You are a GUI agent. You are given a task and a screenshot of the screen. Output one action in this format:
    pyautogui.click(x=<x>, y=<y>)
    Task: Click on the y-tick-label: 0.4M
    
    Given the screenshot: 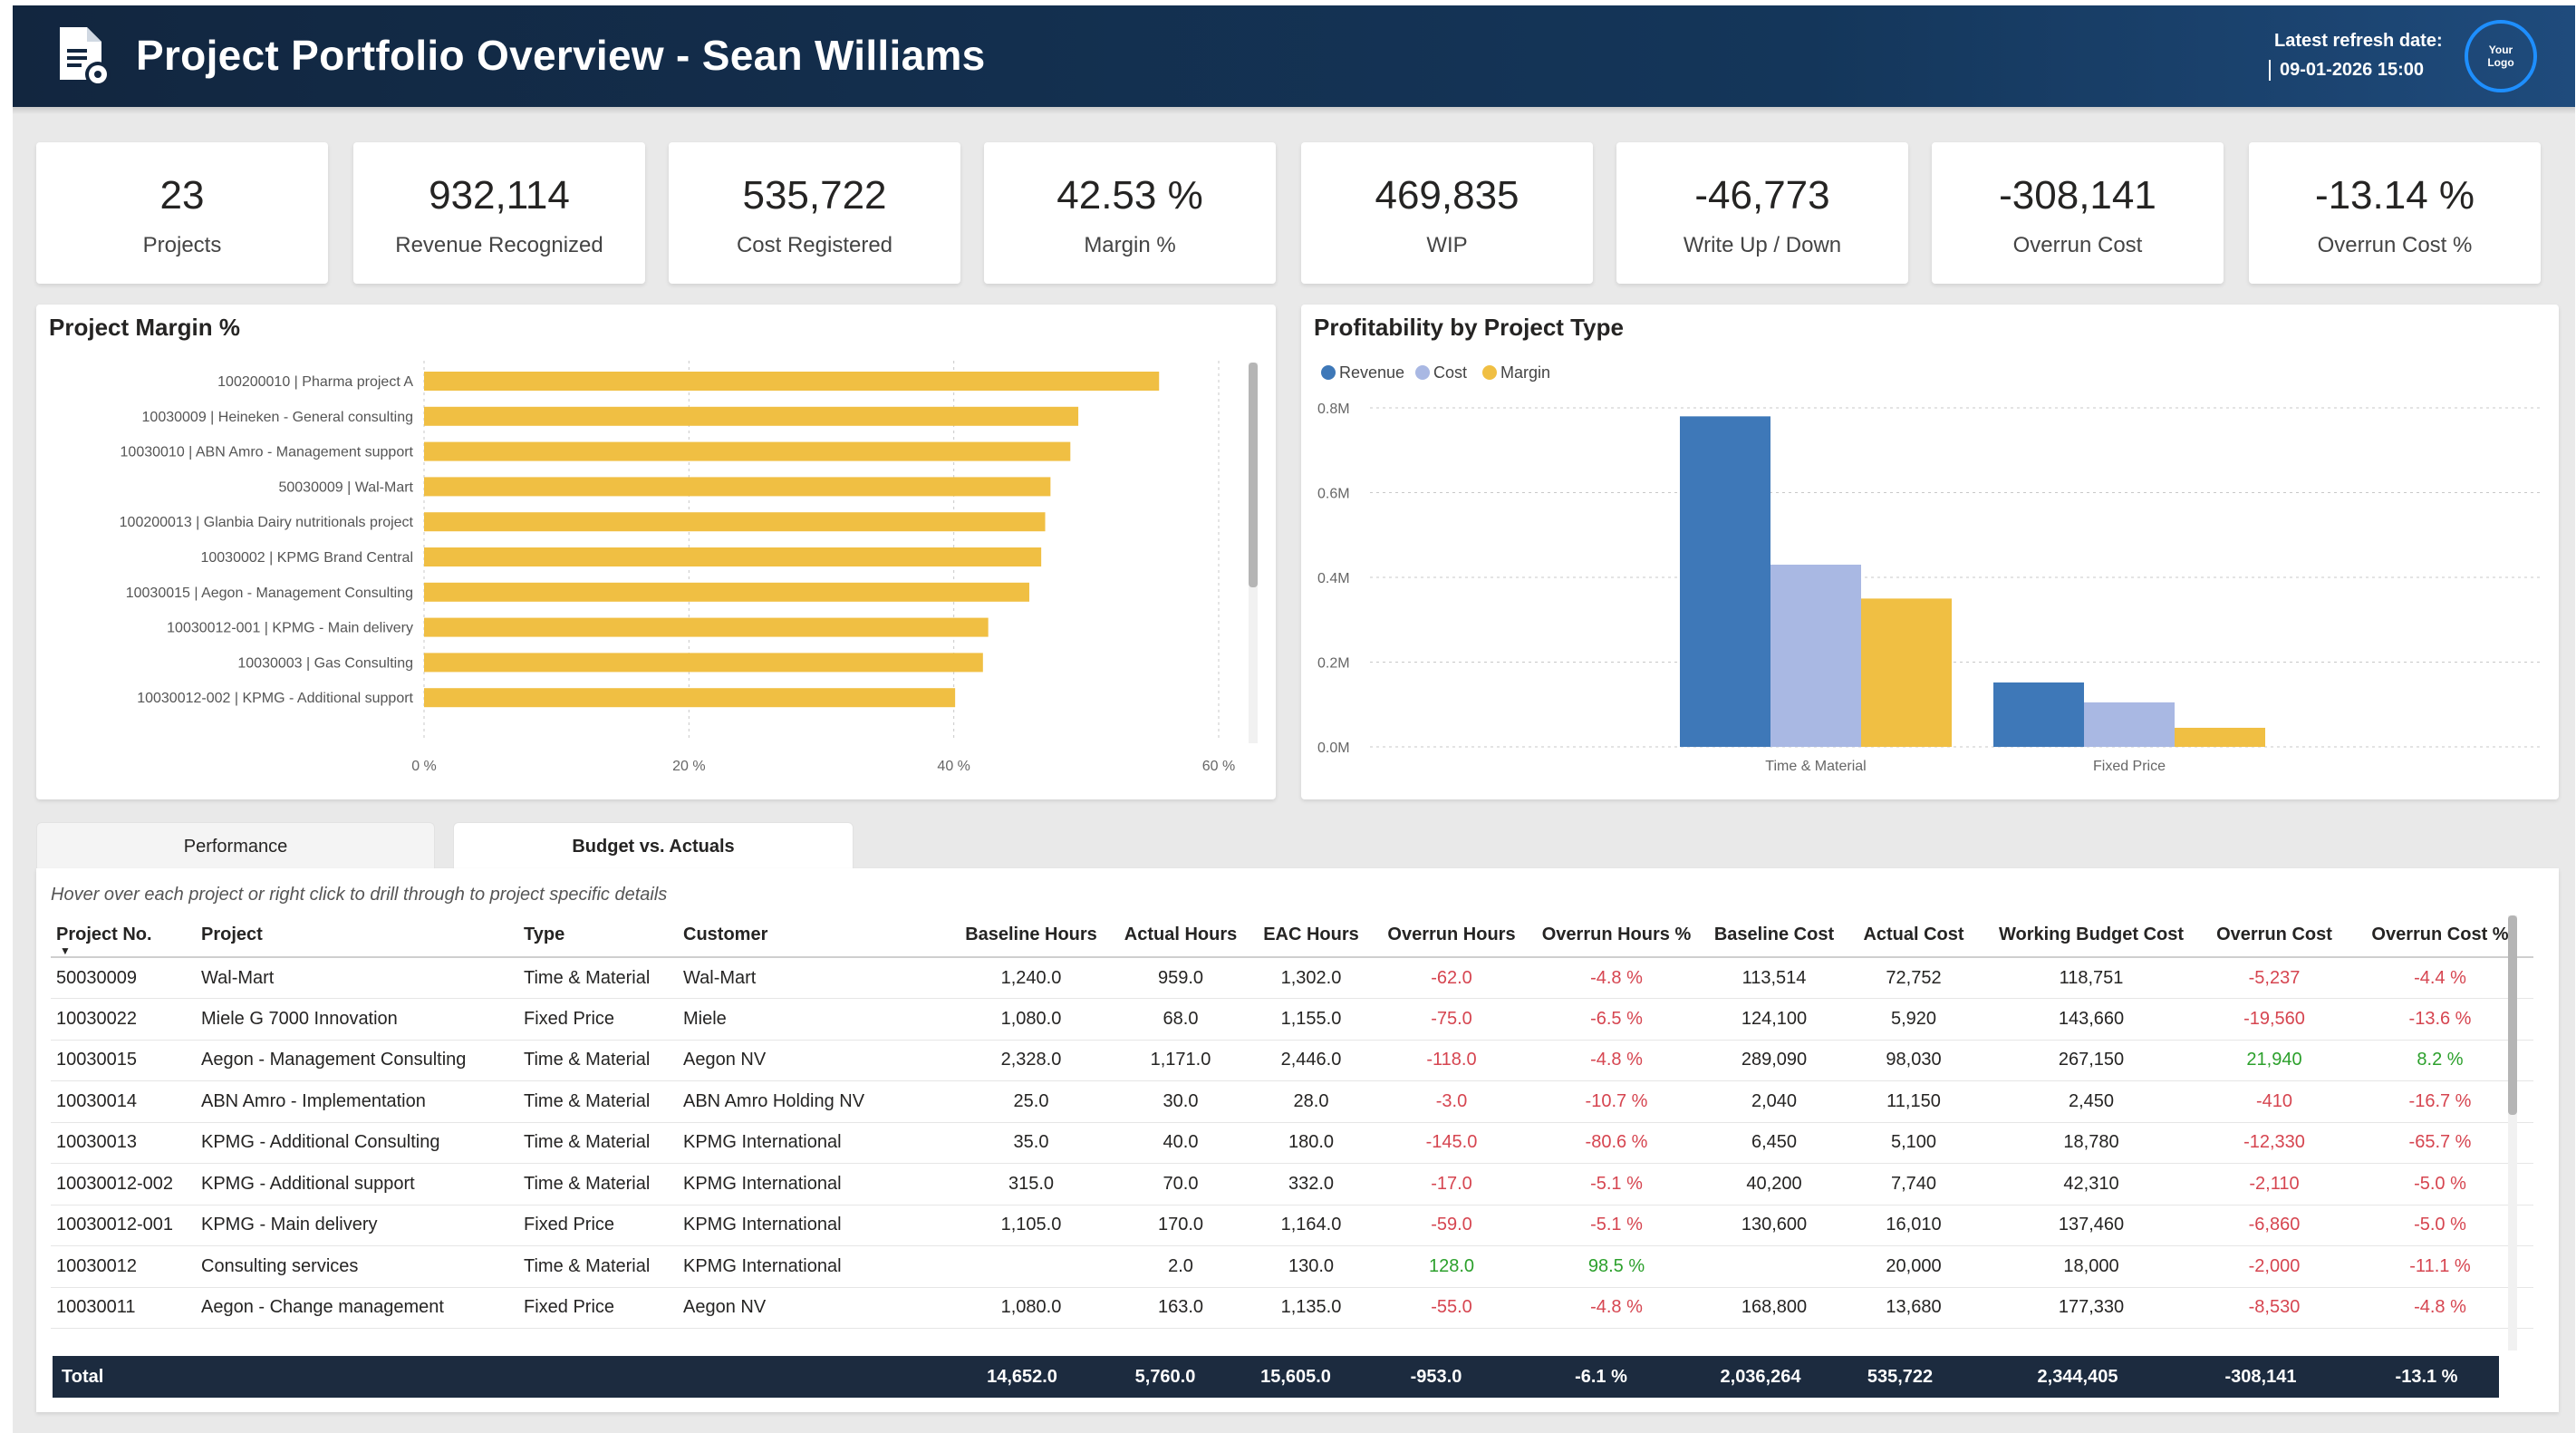 What is the action you would take?
    pyautogui.click(x=1333, y=578)
    